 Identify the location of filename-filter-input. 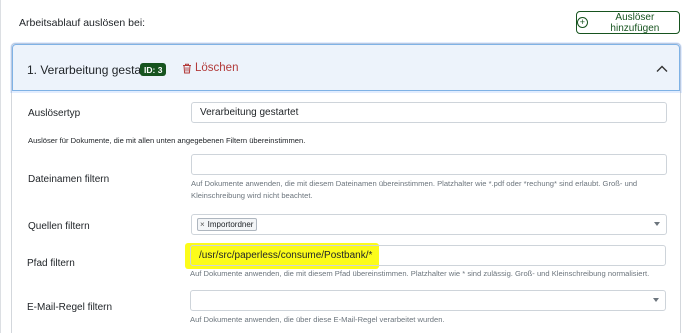
(429, 164).